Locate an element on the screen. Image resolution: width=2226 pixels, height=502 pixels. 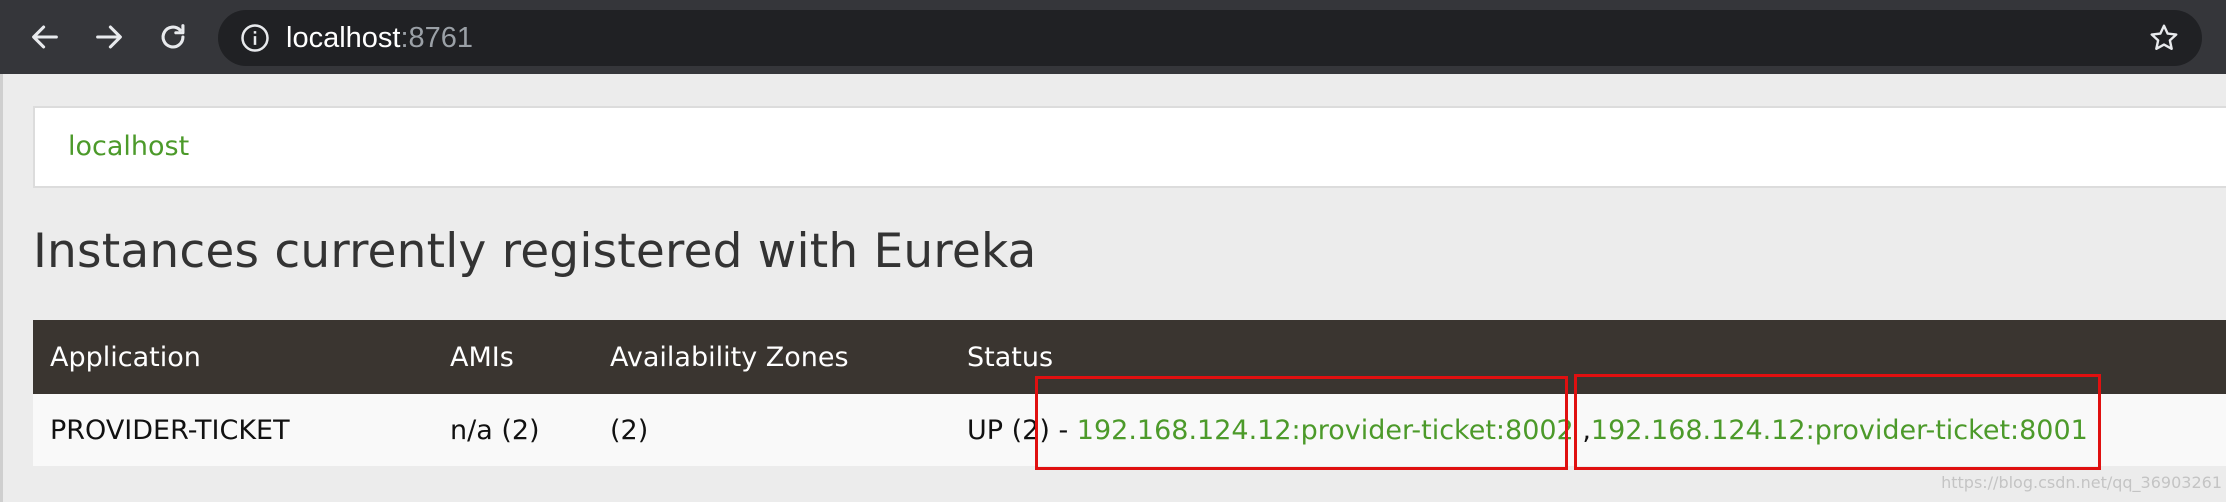
cell-availability-zones: (2) is located at coordinates (771, 430).